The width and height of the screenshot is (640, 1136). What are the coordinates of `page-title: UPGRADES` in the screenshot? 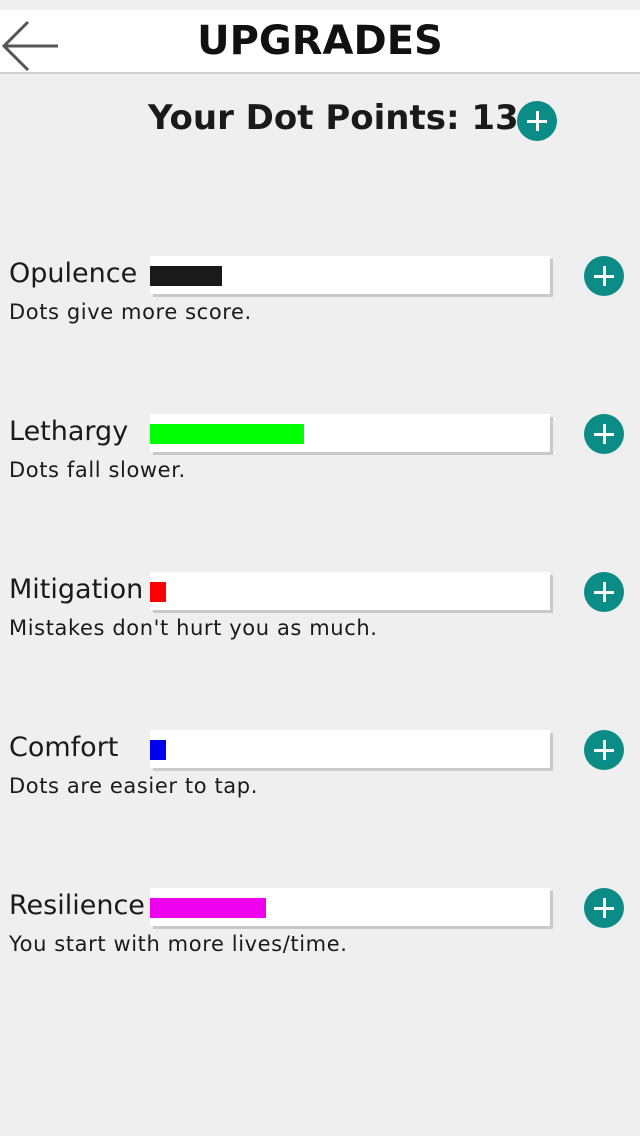 It's located at (320, 41).